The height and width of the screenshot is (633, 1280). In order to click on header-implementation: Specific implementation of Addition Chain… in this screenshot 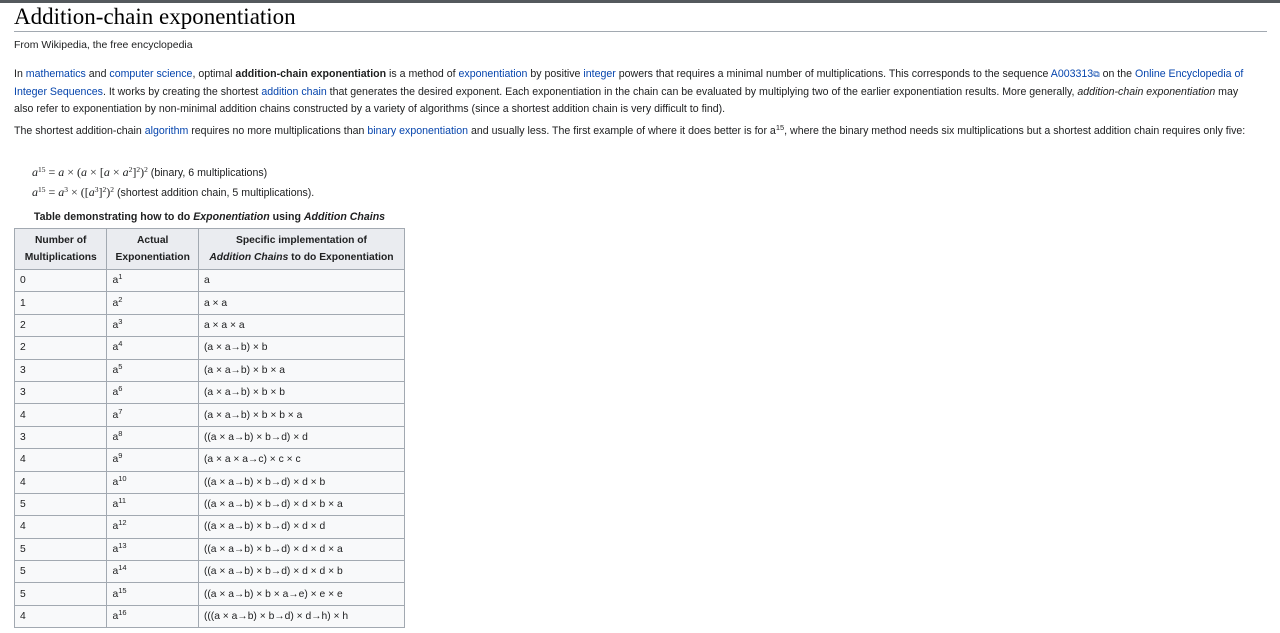, I will do `click(301, 249)`.